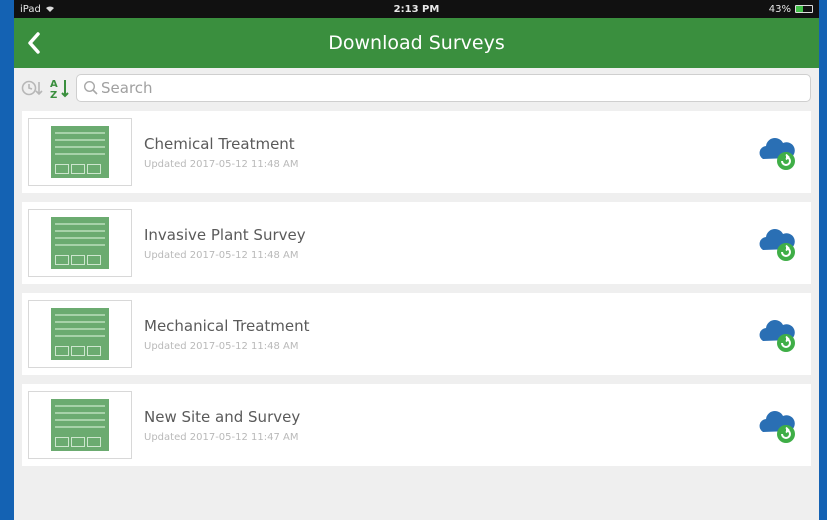  I want to click on survey-updated: Updated 2017-05-12 11:47 AM, so click(221, 437).